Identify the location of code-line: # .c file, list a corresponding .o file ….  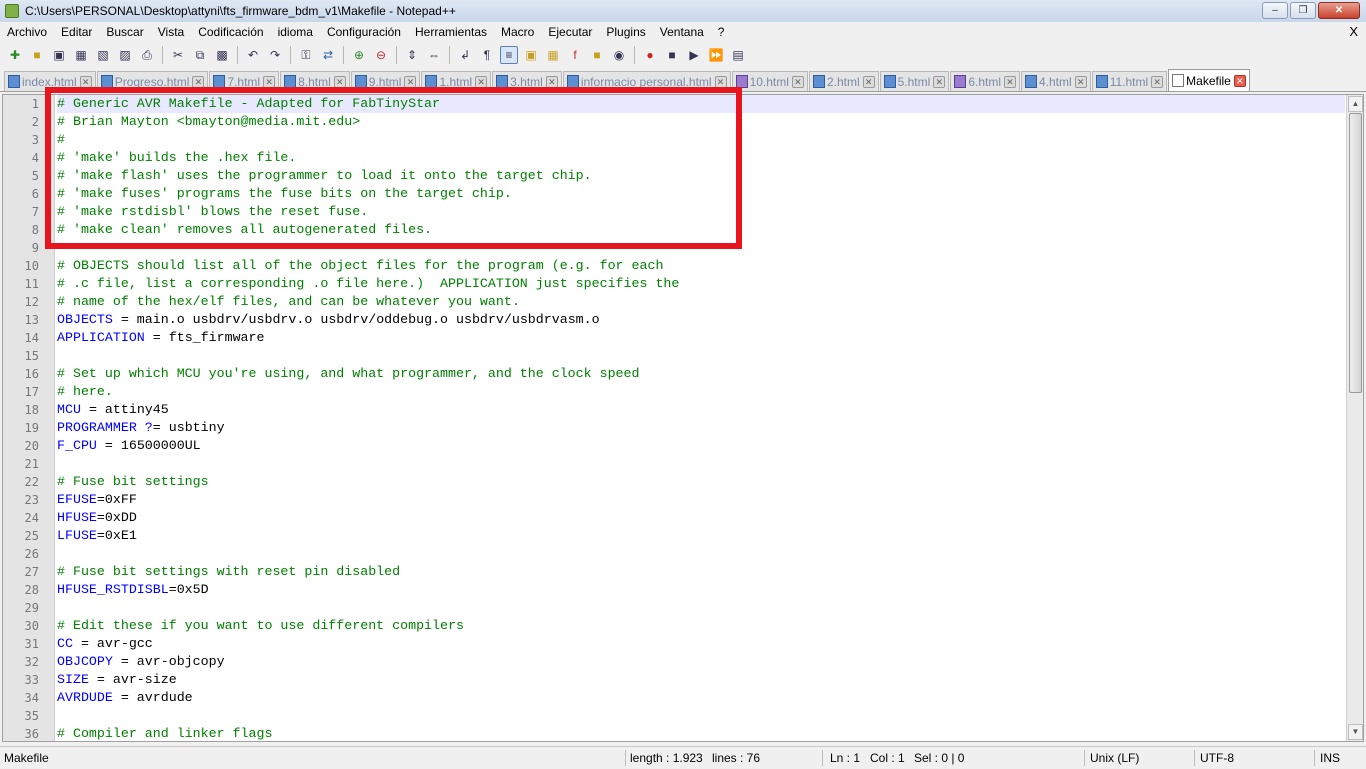
(701, 284).